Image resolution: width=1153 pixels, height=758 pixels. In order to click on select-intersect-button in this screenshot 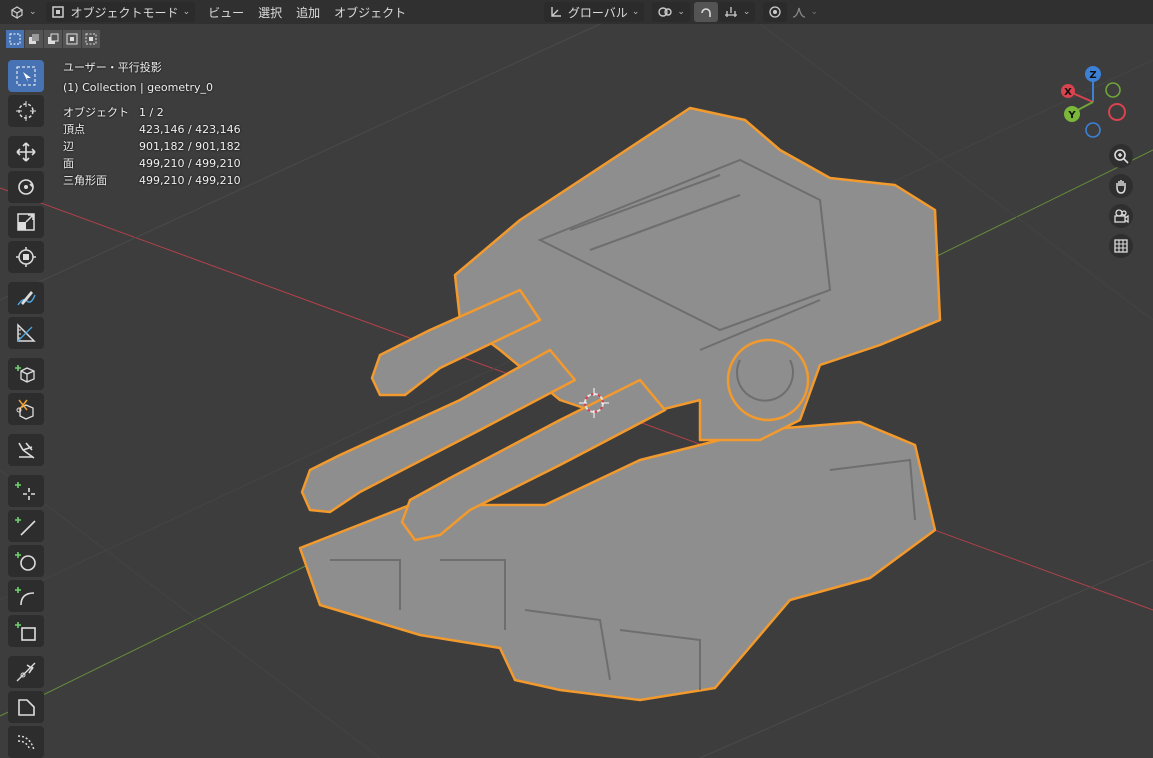, I will do `click(91, 39)`.